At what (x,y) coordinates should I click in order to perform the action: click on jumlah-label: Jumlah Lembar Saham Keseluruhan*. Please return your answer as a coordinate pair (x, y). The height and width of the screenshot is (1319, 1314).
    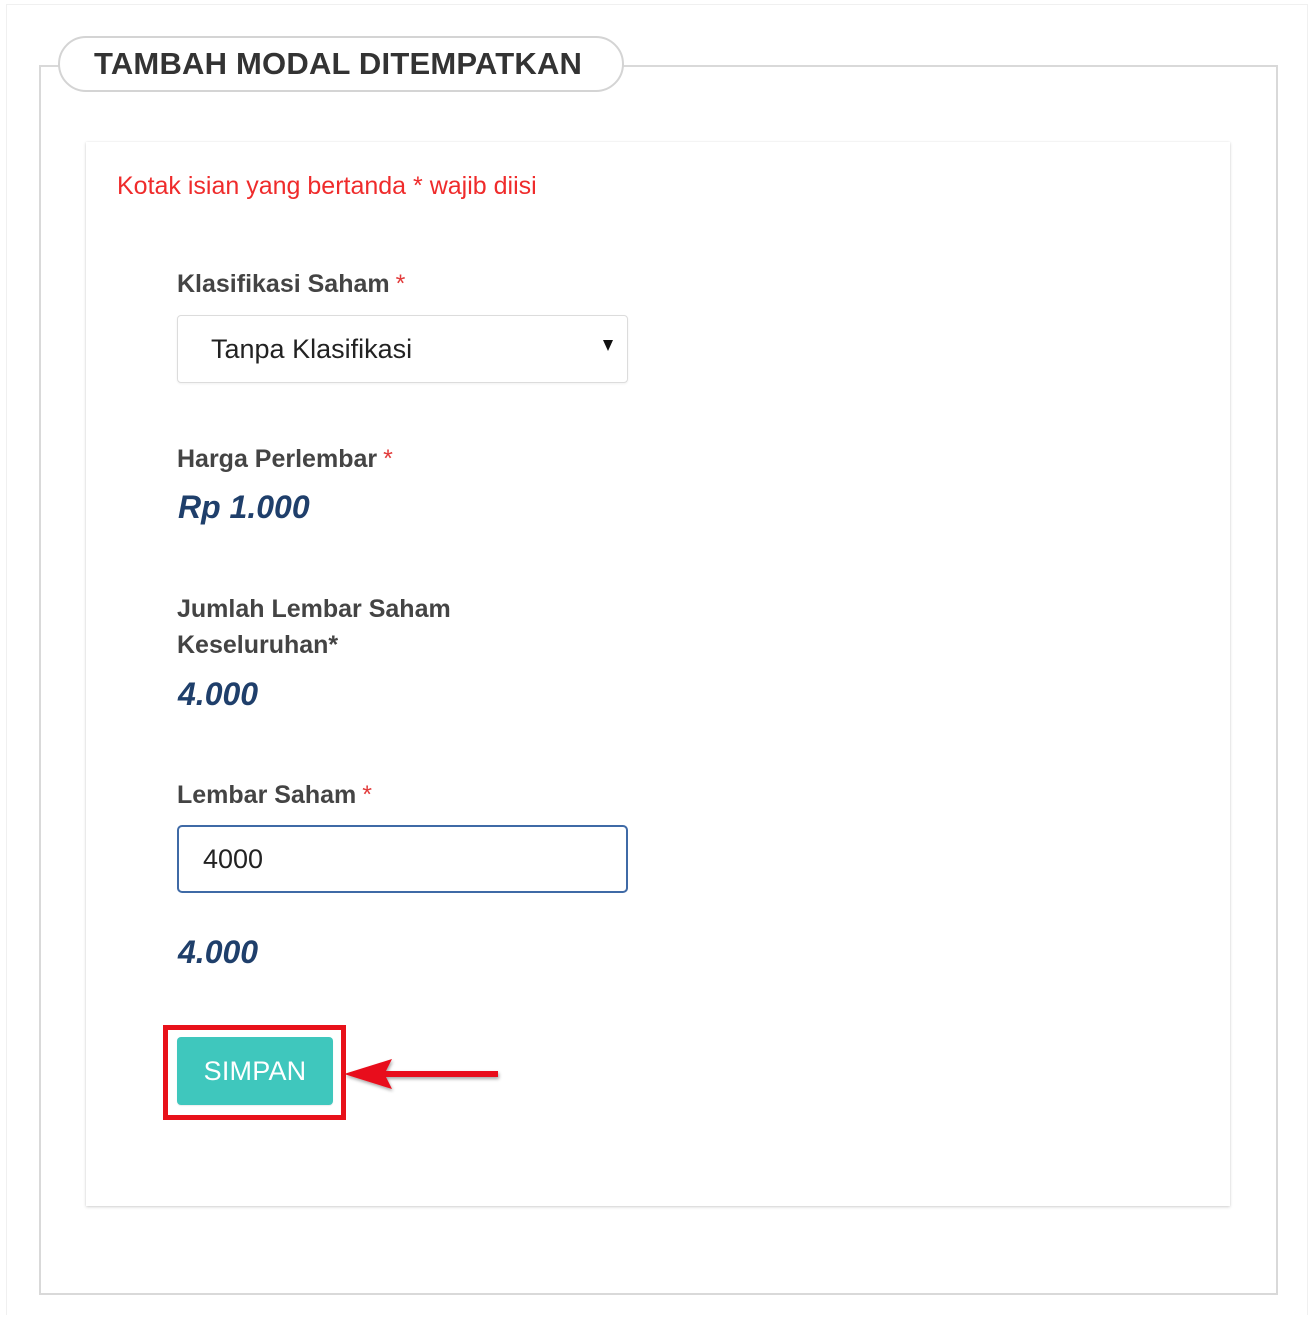
    Looking at the image, I should click on (314, 627).